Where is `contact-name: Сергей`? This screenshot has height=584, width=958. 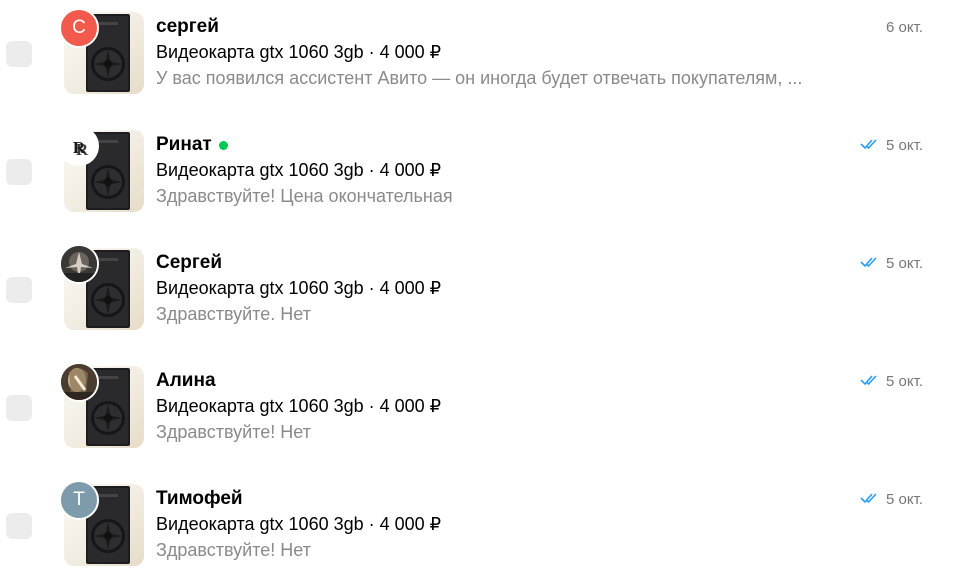
contact-name: Сергей is located at coordinates (189, 263).